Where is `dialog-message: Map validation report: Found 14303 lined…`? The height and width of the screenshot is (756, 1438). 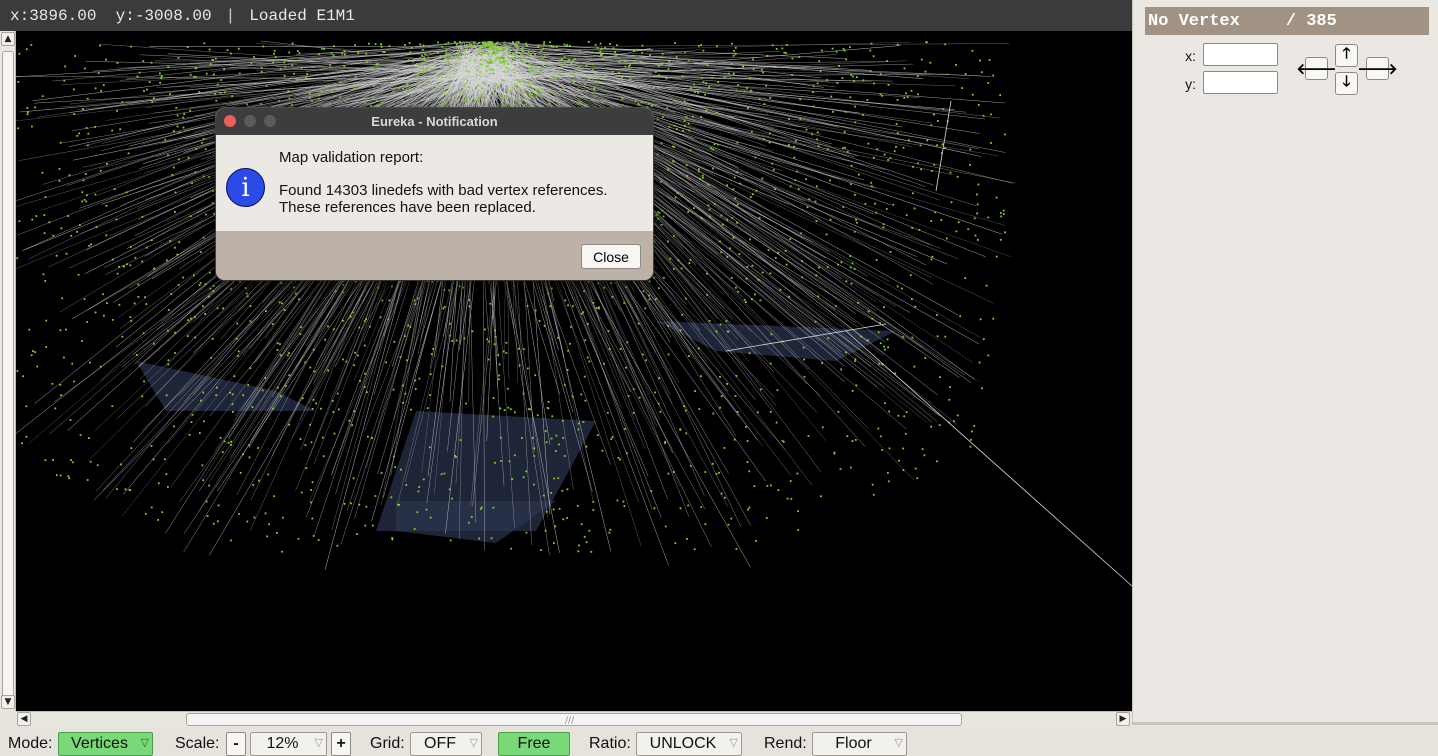 dialog-message: Map validation report: Found 14303 lined… is located at coordinates (443, 182).